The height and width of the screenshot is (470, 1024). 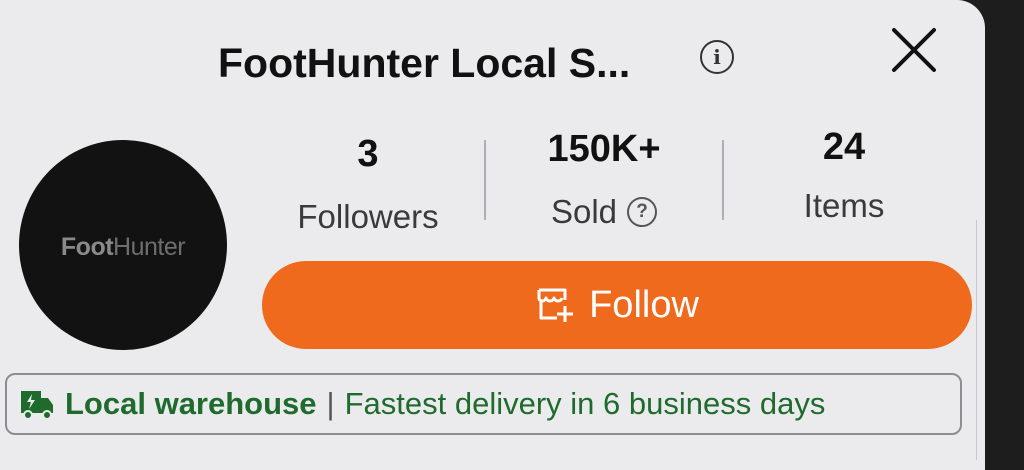 What do you see at coordinates (604, 179) in the screenshot?
I see `stat-sold: 150K+ Sold ?` at bounding box center [604, 179].